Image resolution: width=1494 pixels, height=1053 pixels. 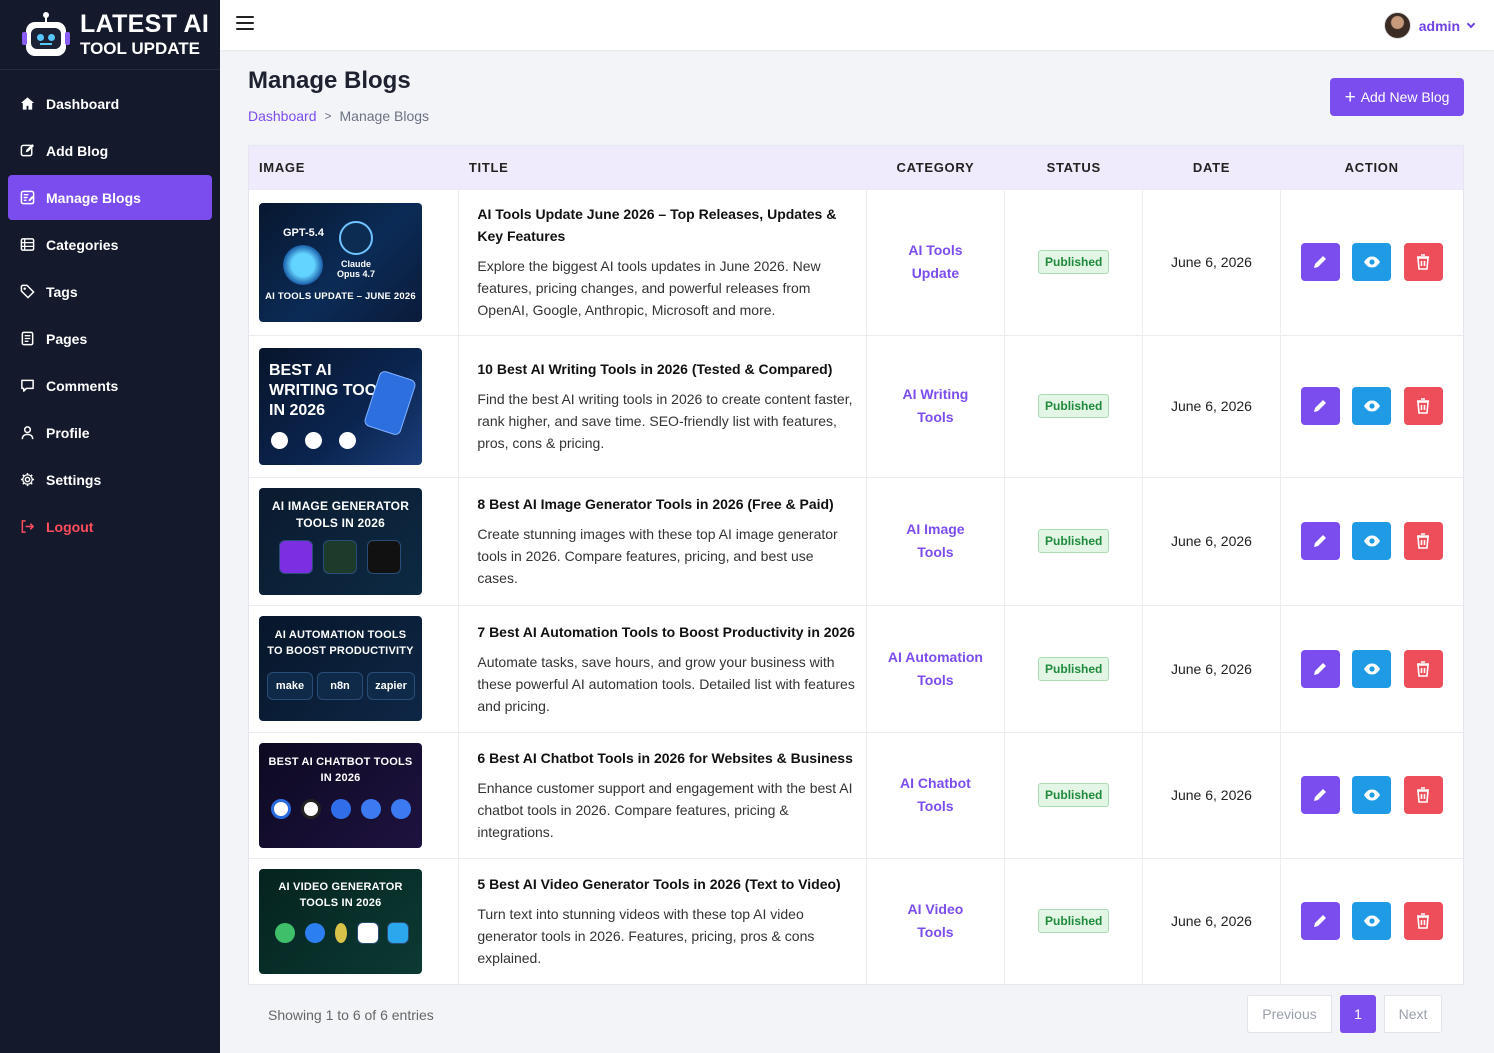 I want to click on user-menu: admin, so click(x=1429, y=25).